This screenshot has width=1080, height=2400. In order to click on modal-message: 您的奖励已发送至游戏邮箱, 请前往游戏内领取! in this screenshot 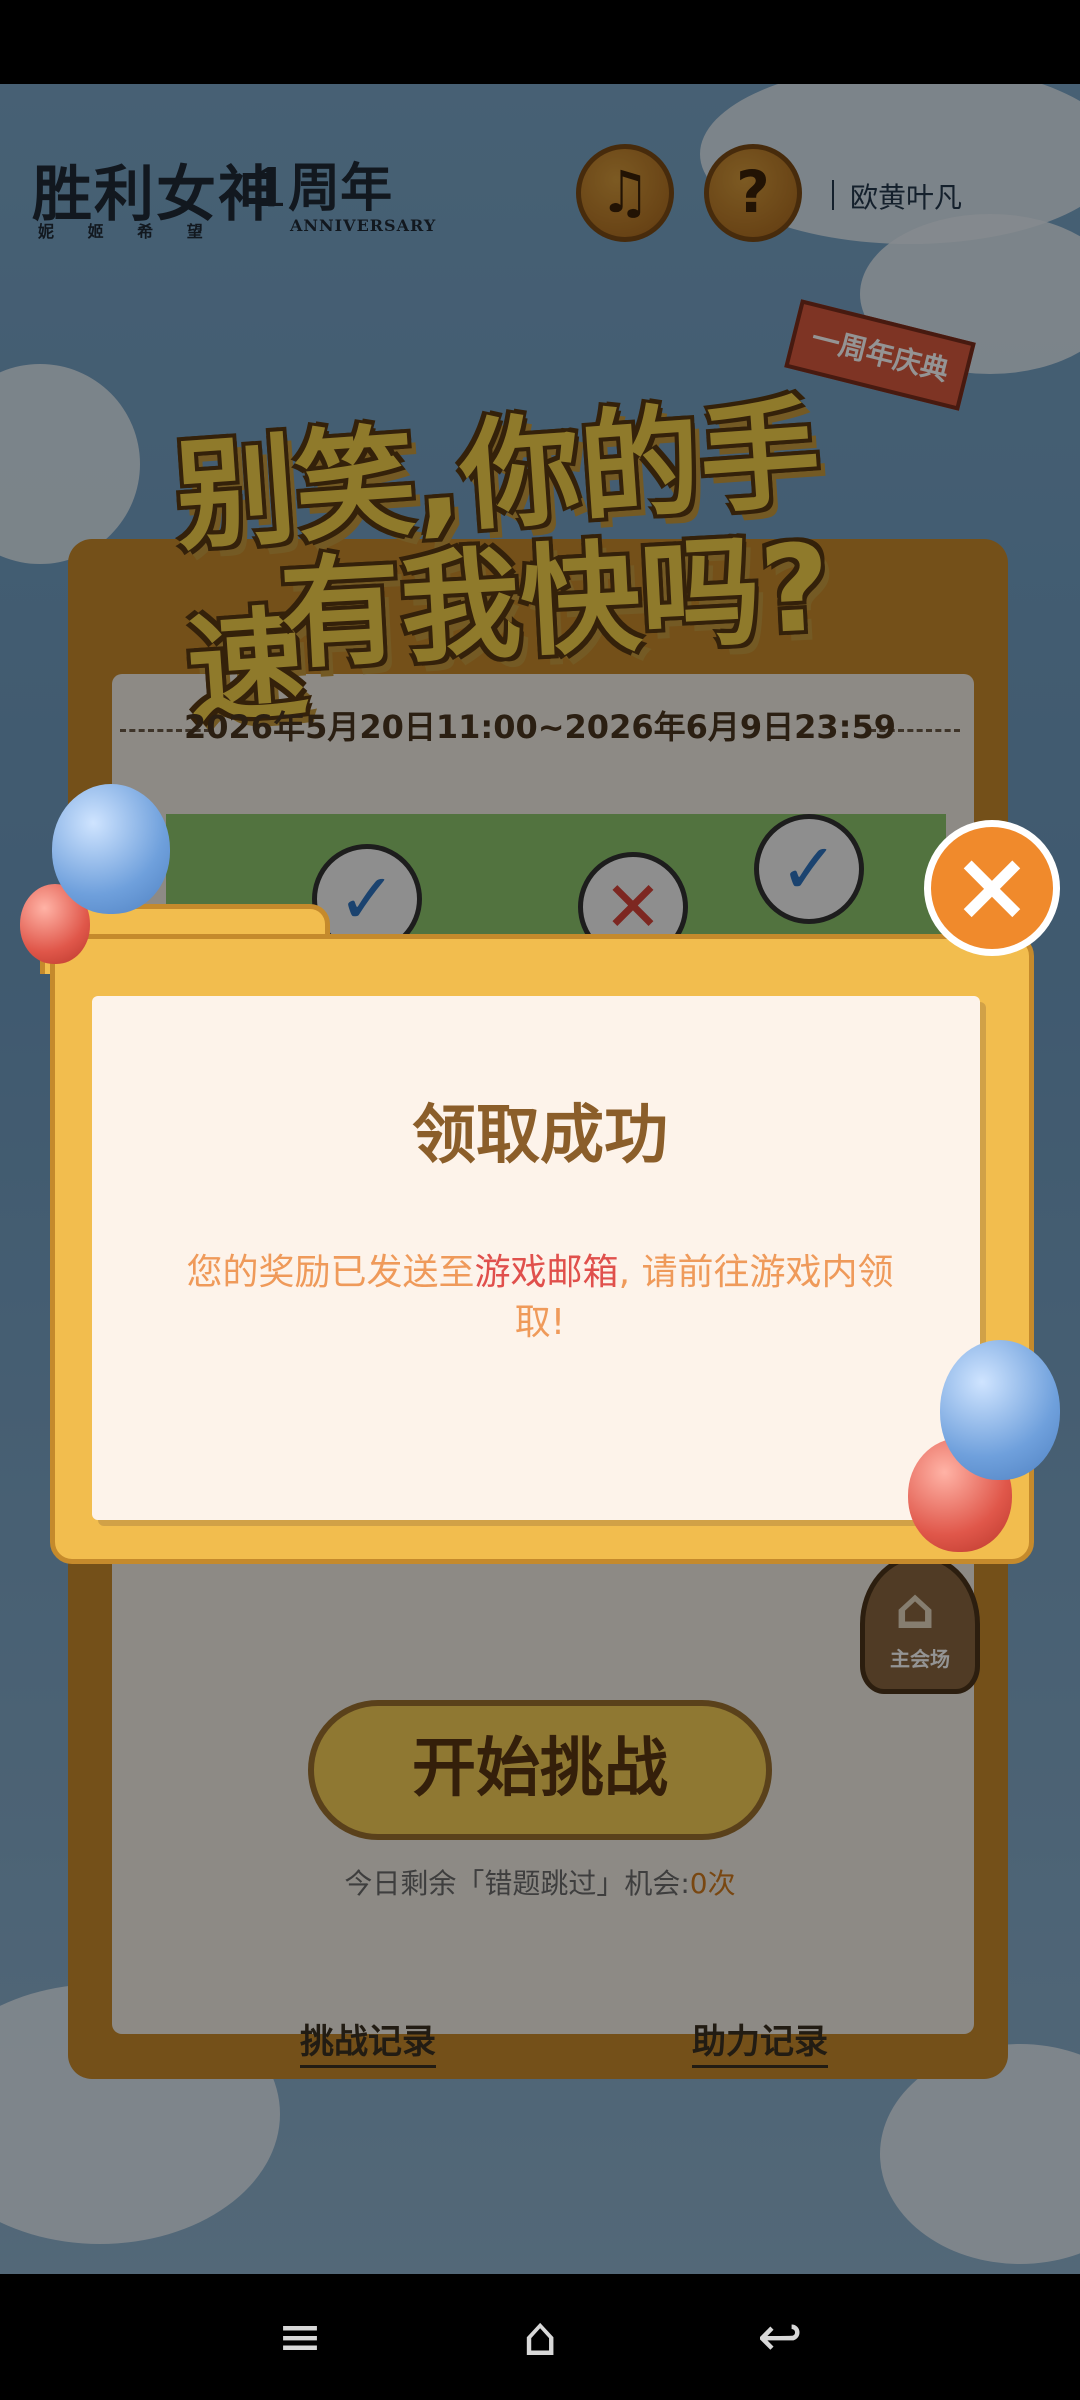, I will do `click(540, 1298)`.